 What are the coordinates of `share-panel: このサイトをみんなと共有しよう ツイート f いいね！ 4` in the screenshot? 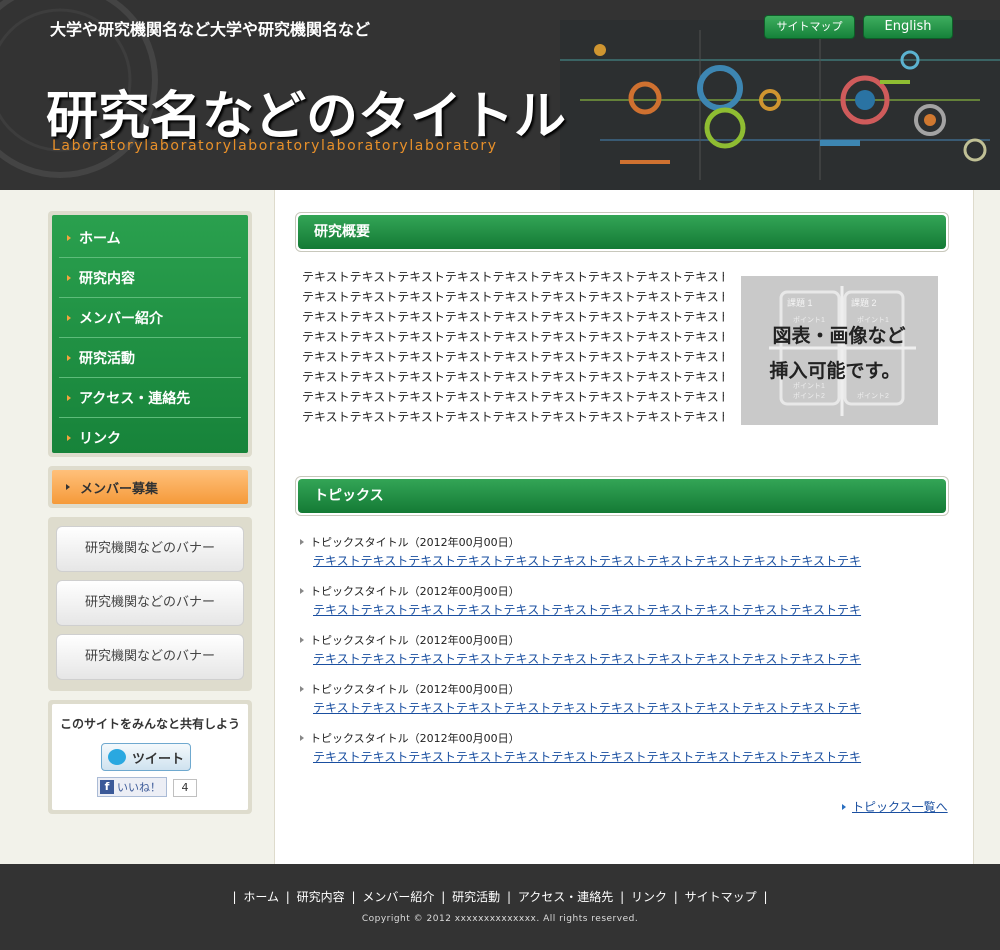 It's located at (150, 757).